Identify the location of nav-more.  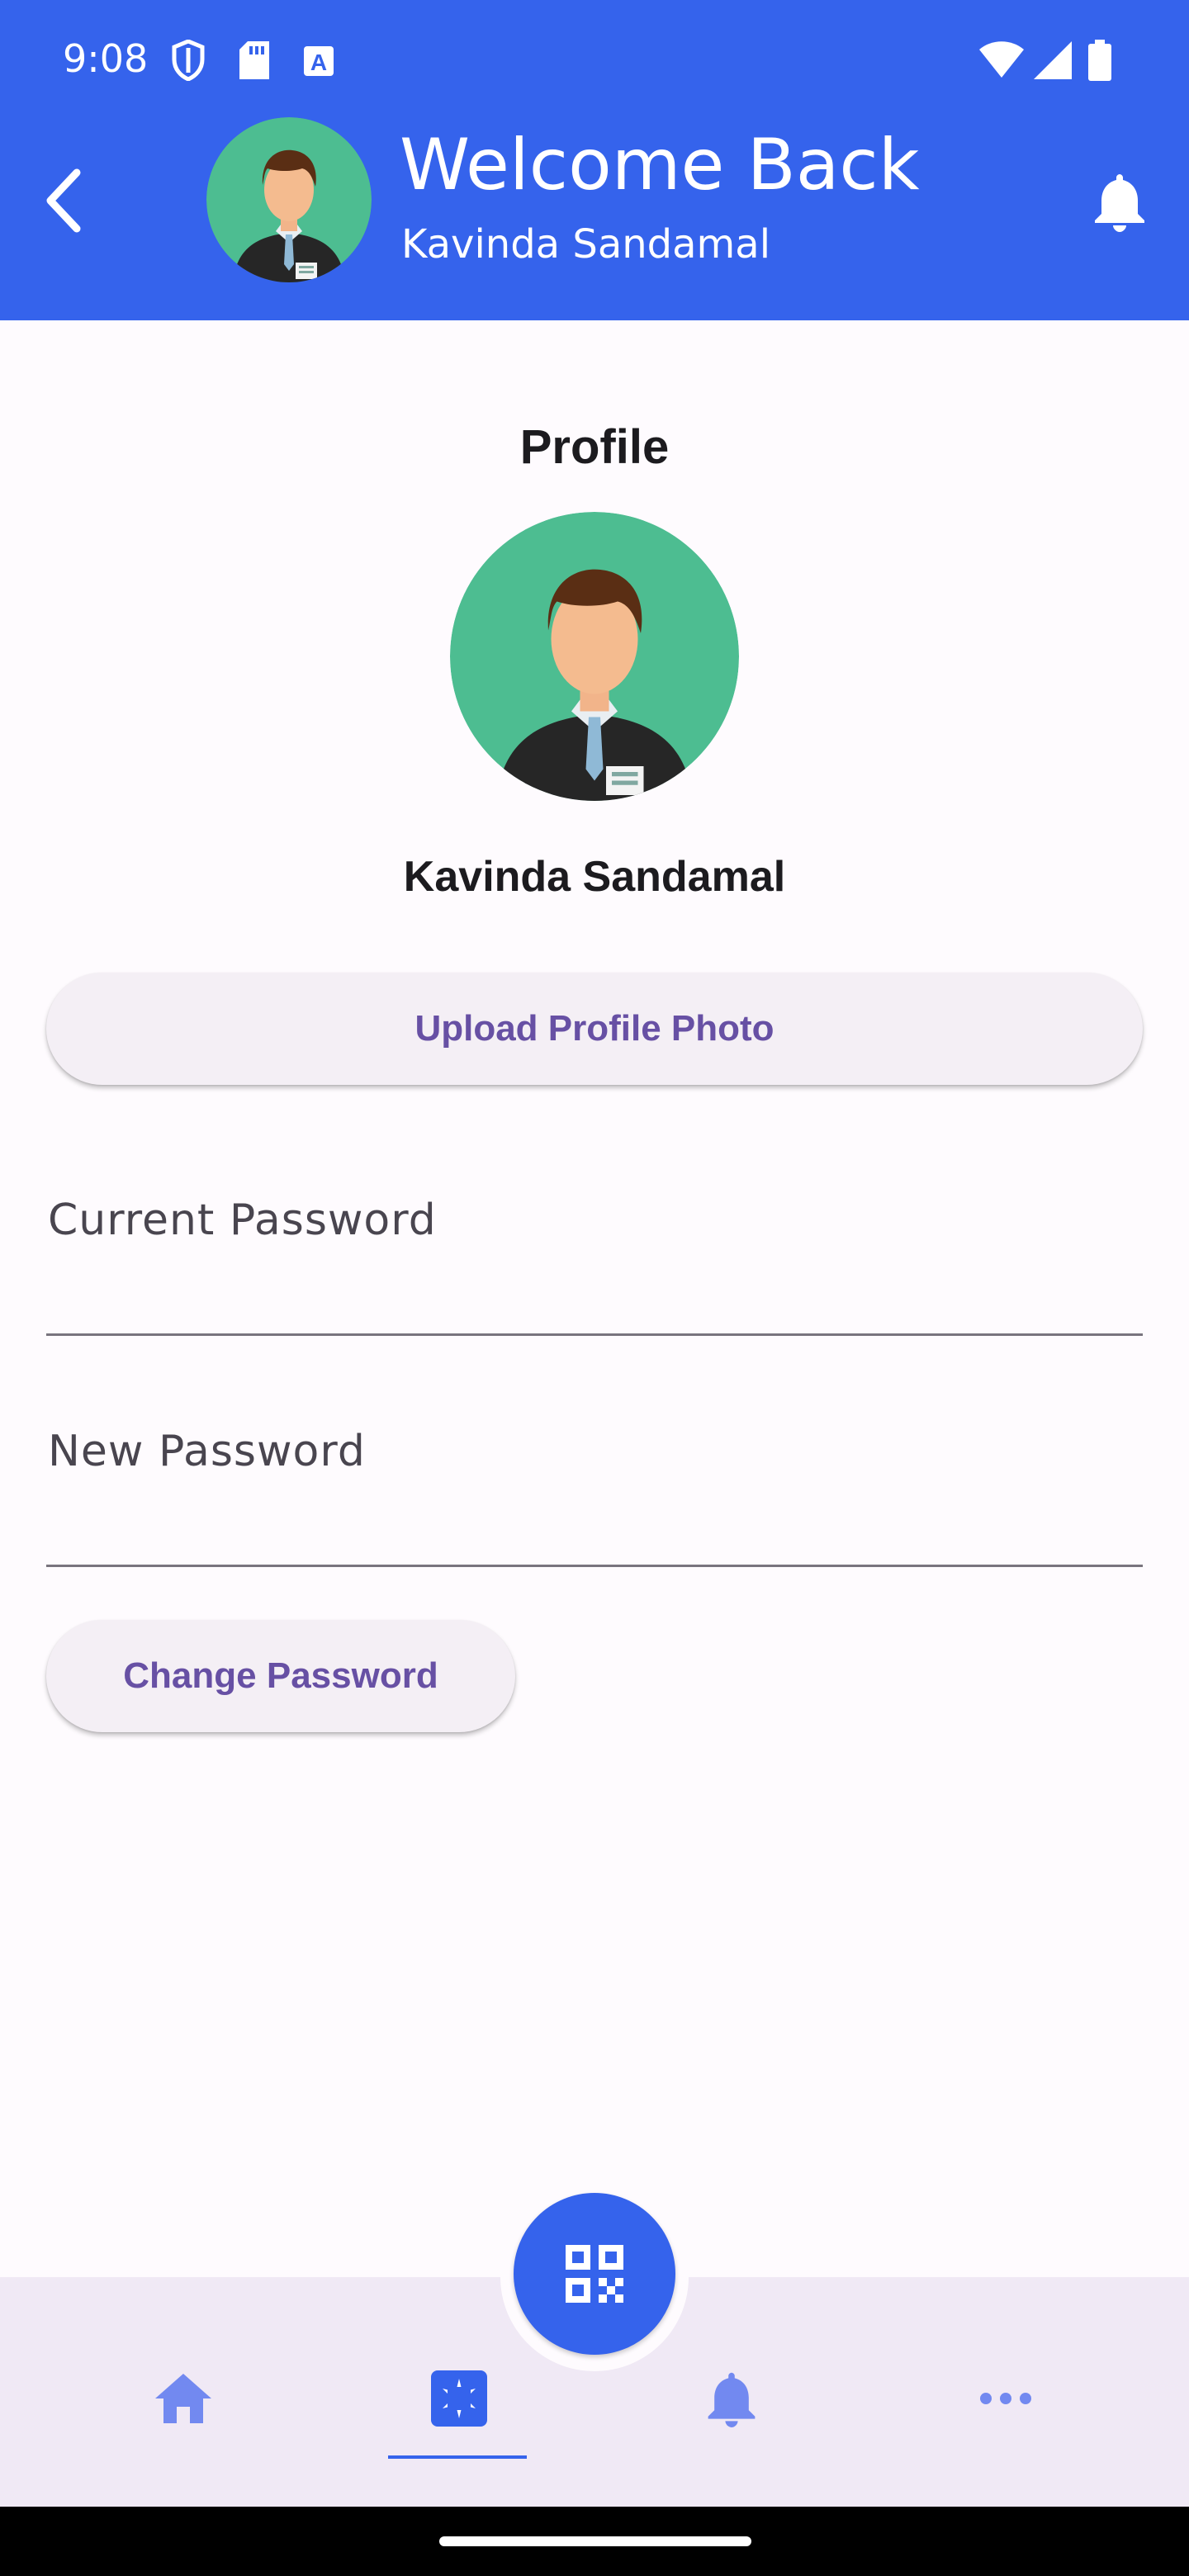
(1005, 2398).